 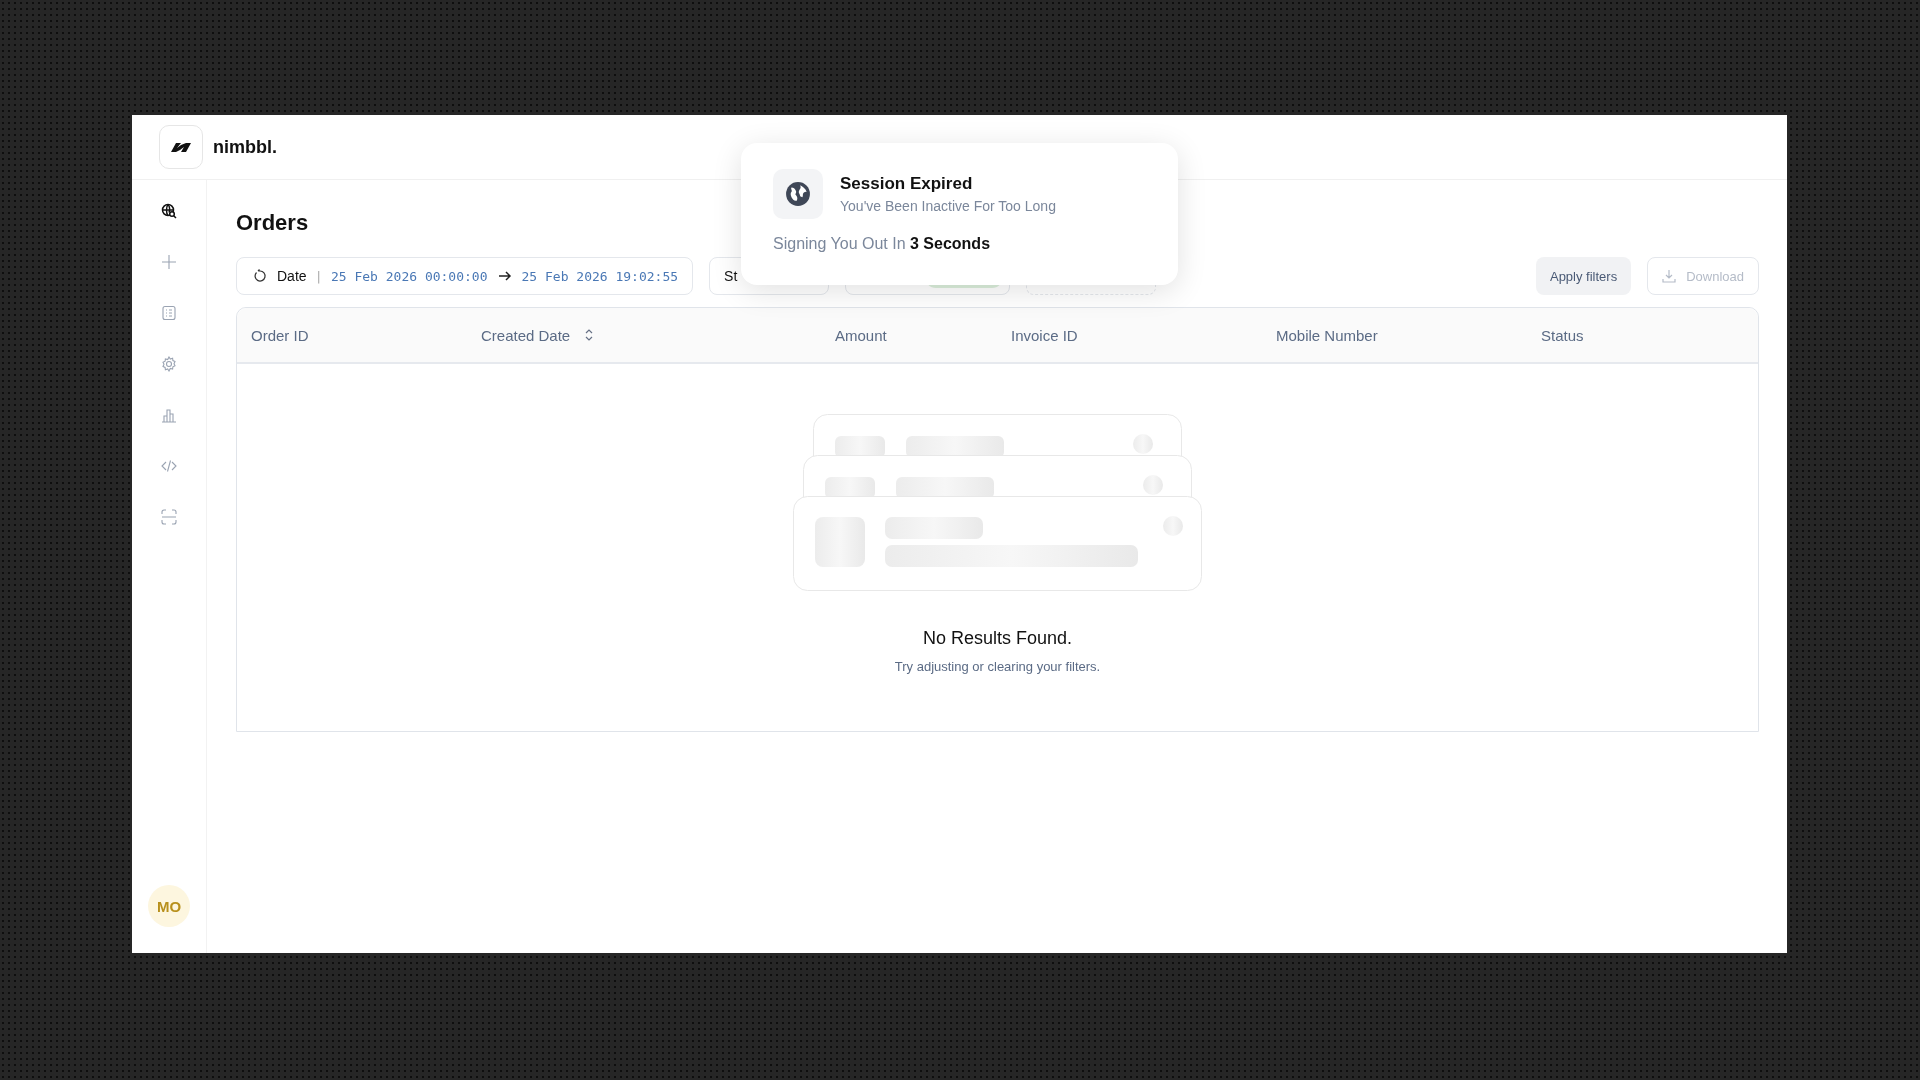 I want to click on date-label: Date, so click(x=292, y=276).